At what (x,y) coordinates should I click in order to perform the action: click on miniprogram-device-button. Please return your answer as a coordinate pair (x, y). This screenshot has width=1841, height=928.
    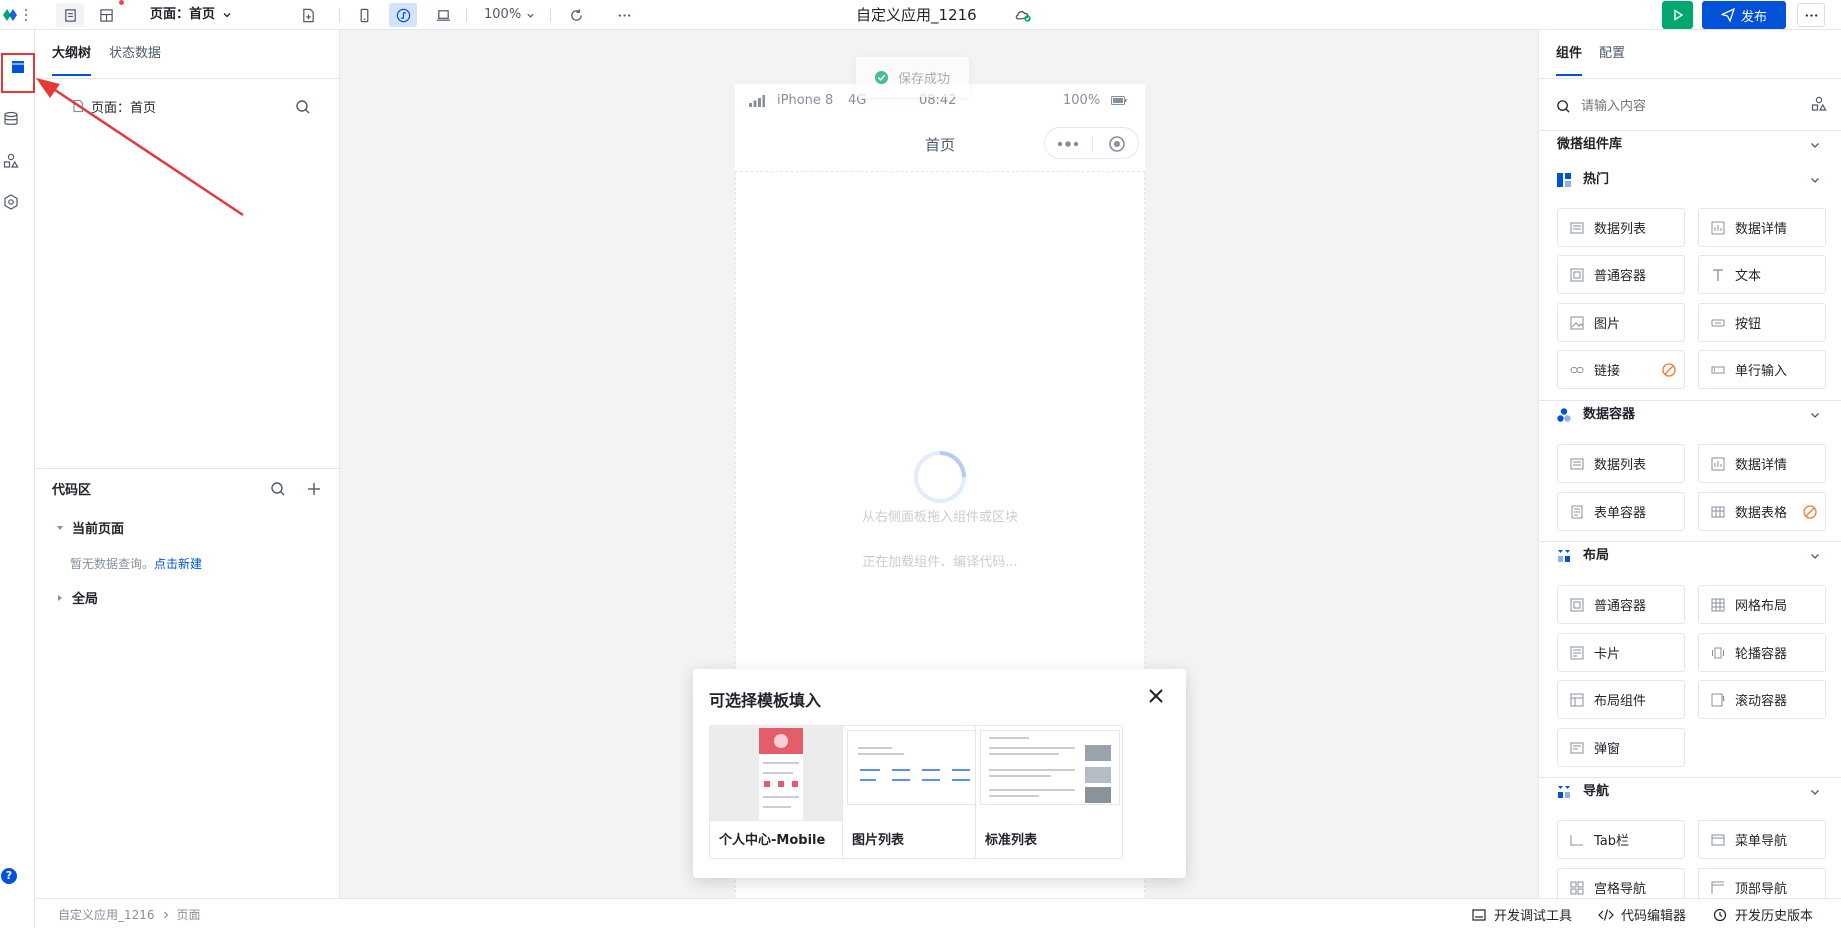
    Looking at the image, I should click on (403, 15).